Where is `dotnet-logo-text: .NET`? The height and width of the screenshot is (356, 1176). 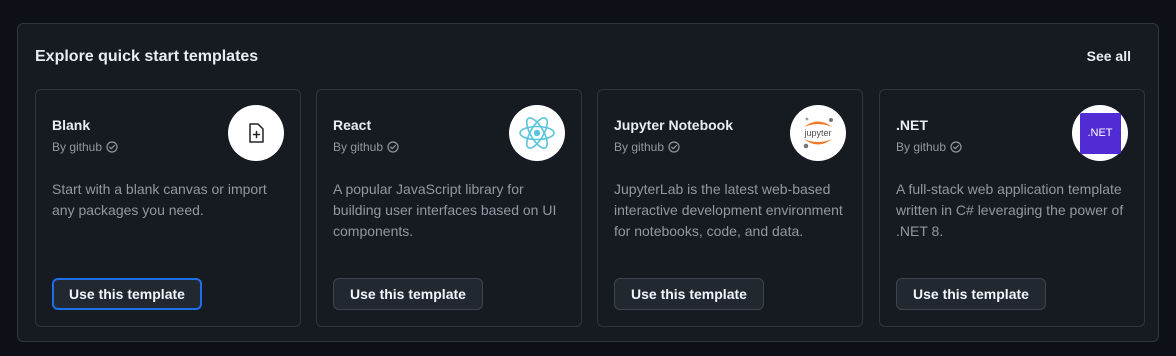 dotnet-logo-text: .NET is located at coordinates (1100, 133).